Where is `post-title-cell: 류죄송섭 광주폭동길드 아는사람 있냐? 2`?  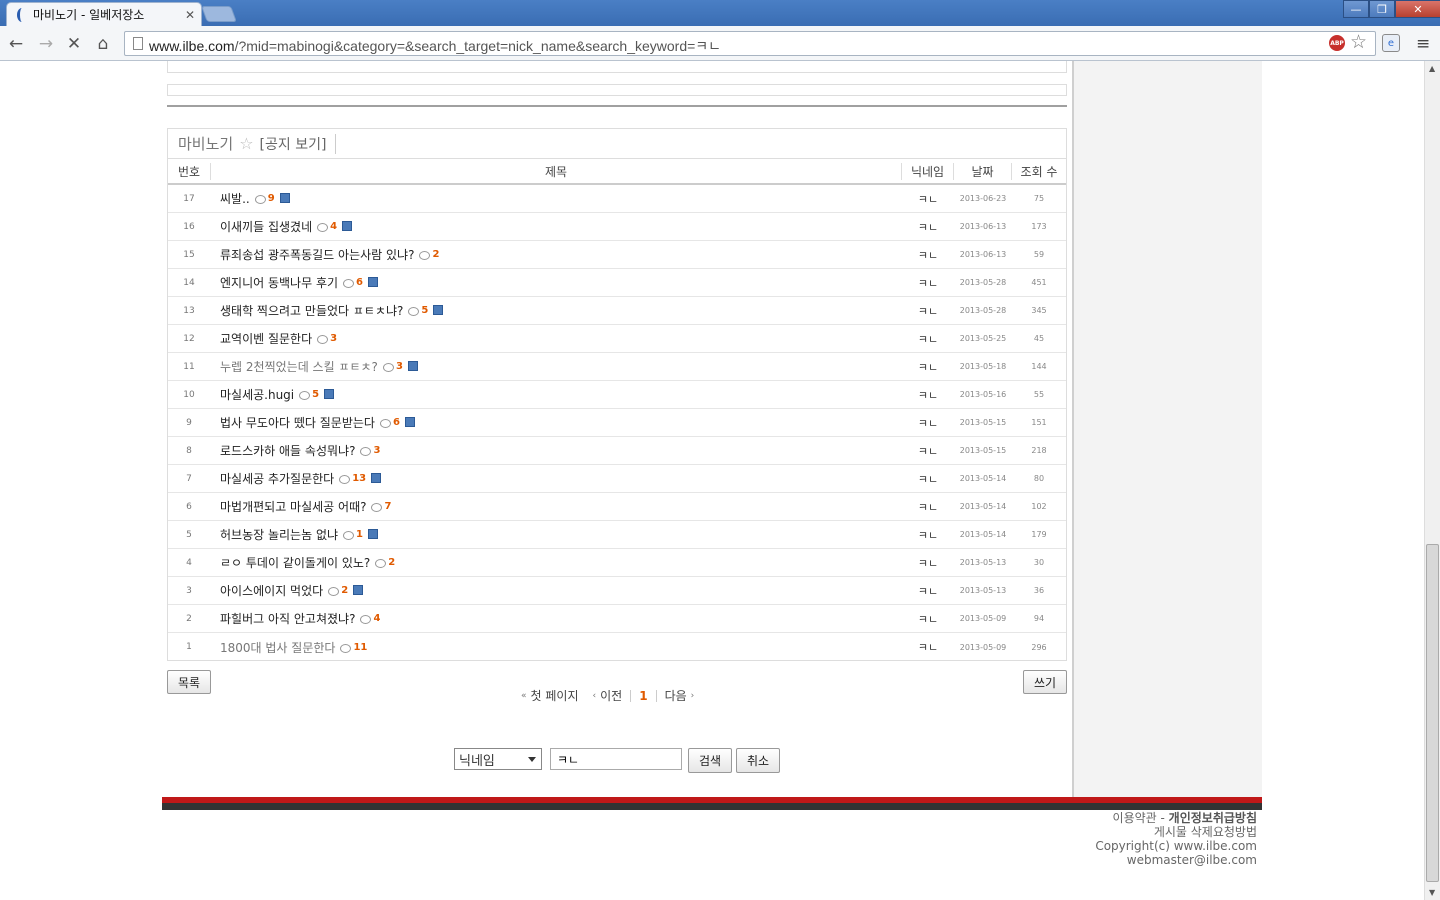 post-title-cell: 류죄송섭 광주폭동길드 아는사람 있냐? 2 is located at coordinates (556, 254).